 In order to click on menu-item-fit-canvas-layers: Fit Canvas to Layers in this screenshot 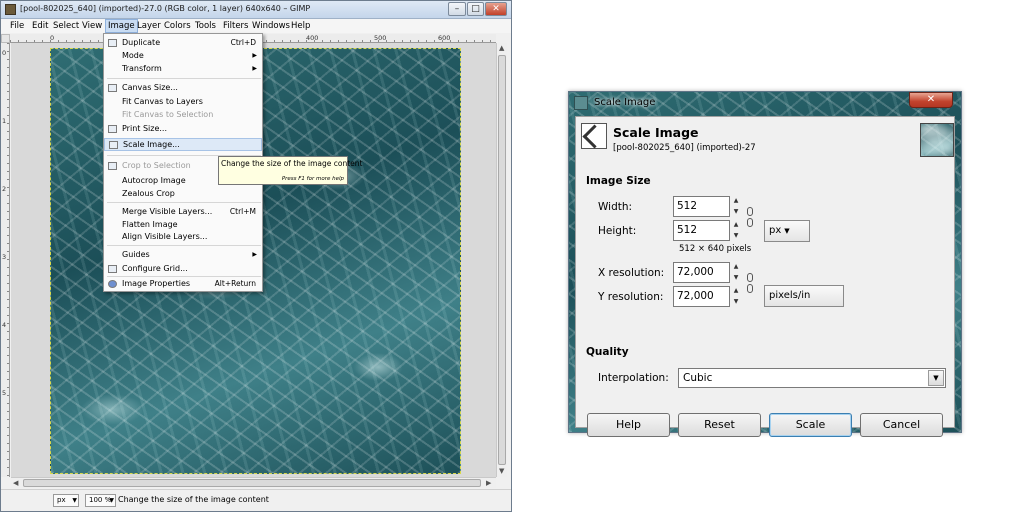, I will do `click(183, 102)`.